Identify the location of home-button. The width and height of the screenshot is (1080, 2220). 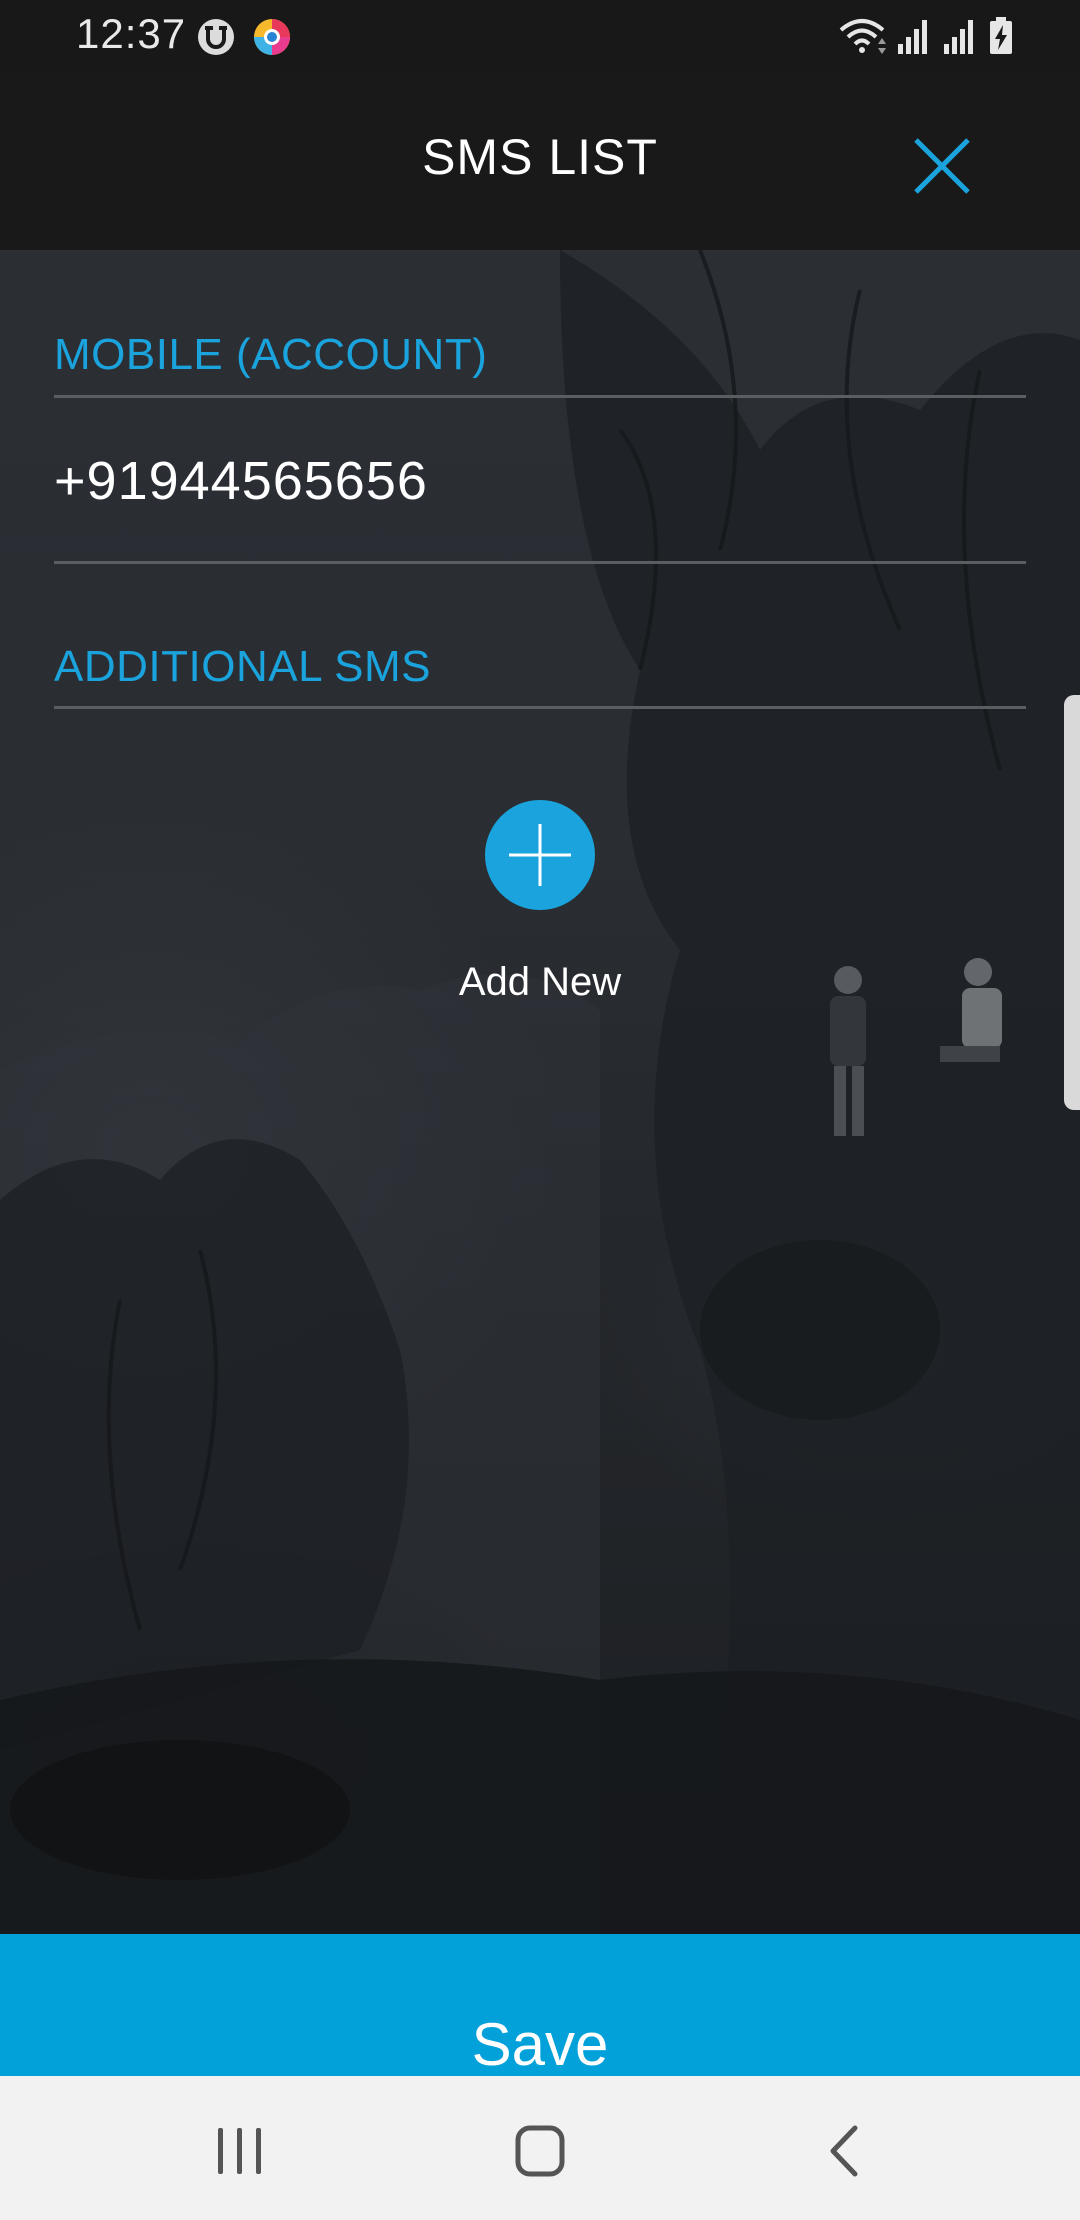
(540, 2151).